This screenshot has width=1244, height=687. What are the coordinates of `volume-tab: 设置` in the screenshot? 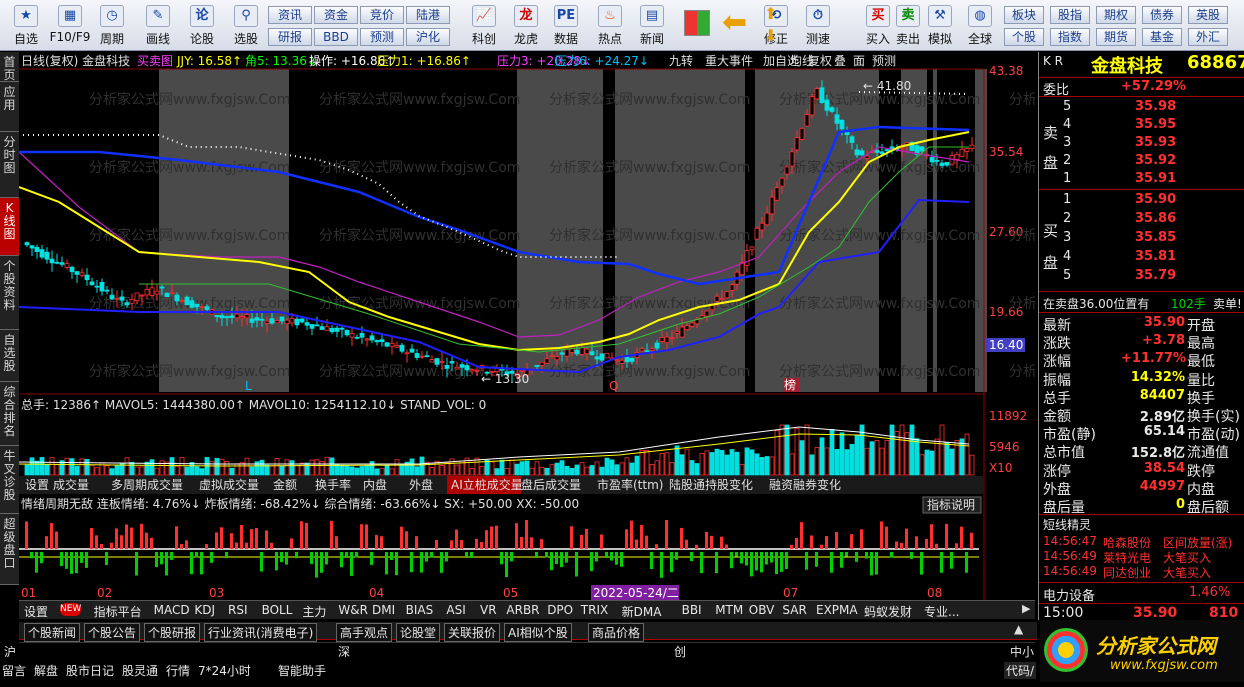 It's located at (37, 485).